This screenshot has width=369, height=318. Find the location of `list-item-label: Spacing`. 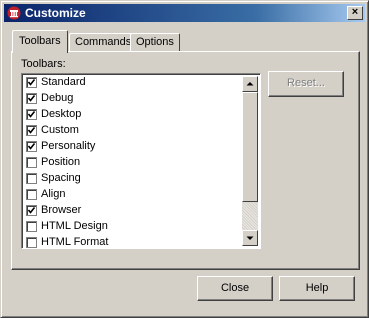

list-item-label: Spacing is located at coordinates (61, 178).